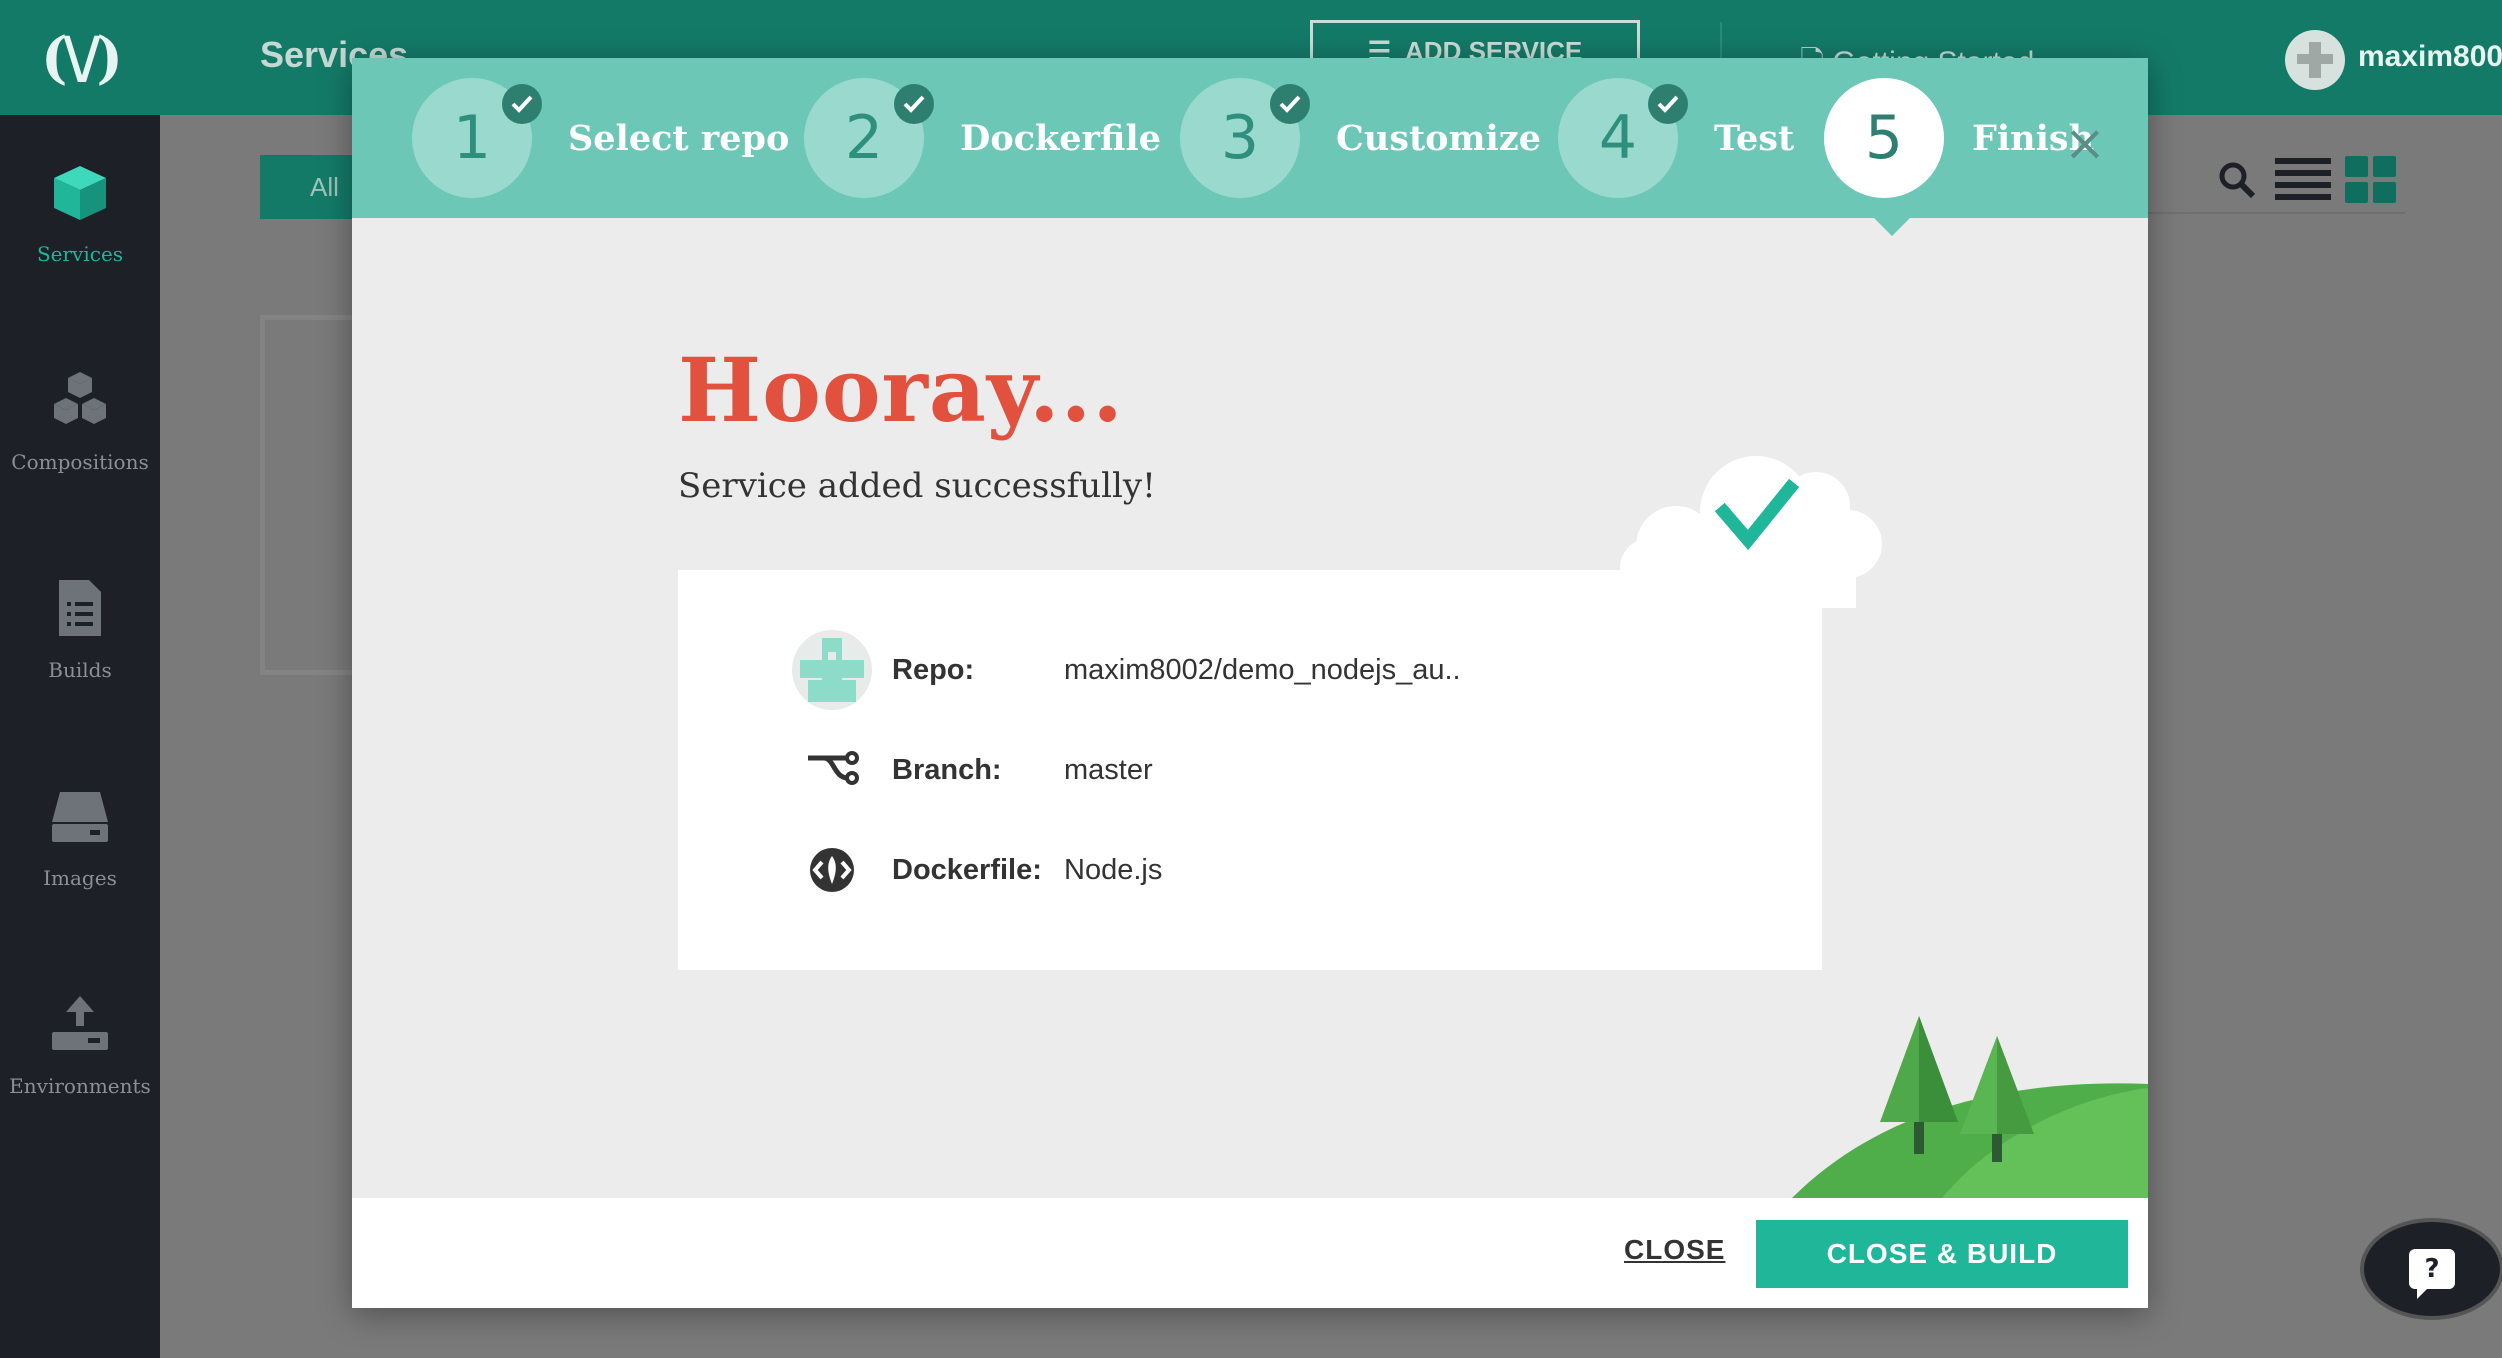  What do you see at coordinates (1262, 669) in the screenshot?
I see `repo-value: maxim8002/demo_nodejs_au..` at bounding box center [1262, 669].